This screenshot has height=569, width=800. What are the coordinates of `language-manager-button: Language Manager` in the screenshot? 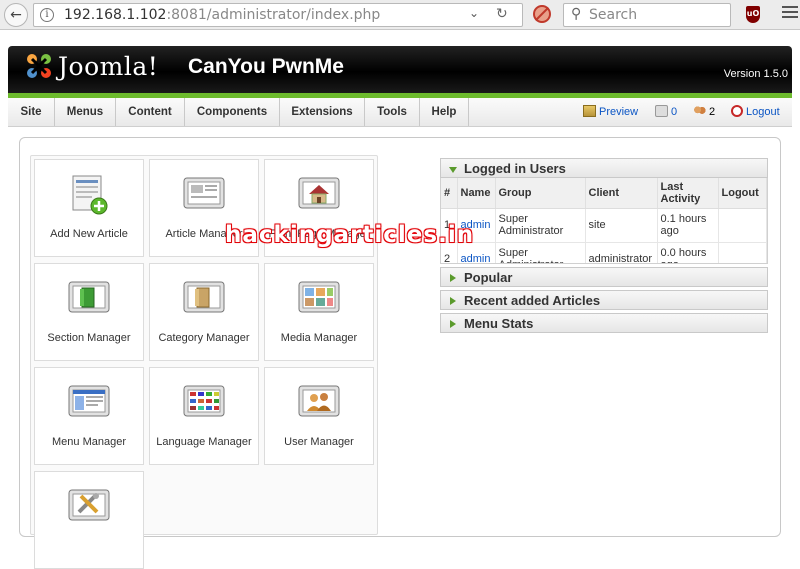 It's located at (204, 416).